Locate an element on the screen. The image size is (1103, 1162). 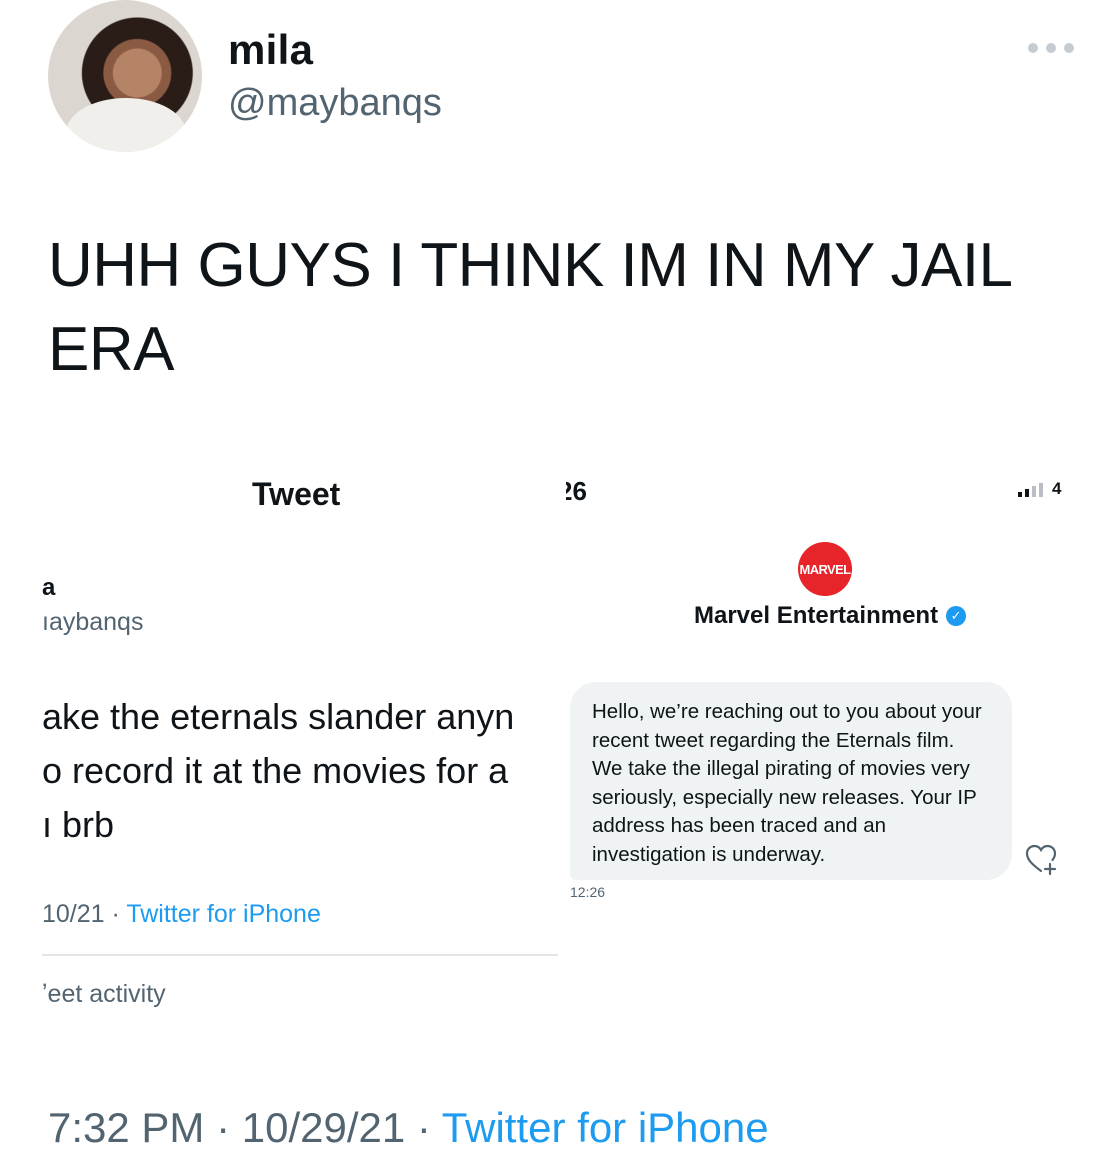
screenshot-text-line: ake the eternals slander anyn is located at coordinates (278, 716).